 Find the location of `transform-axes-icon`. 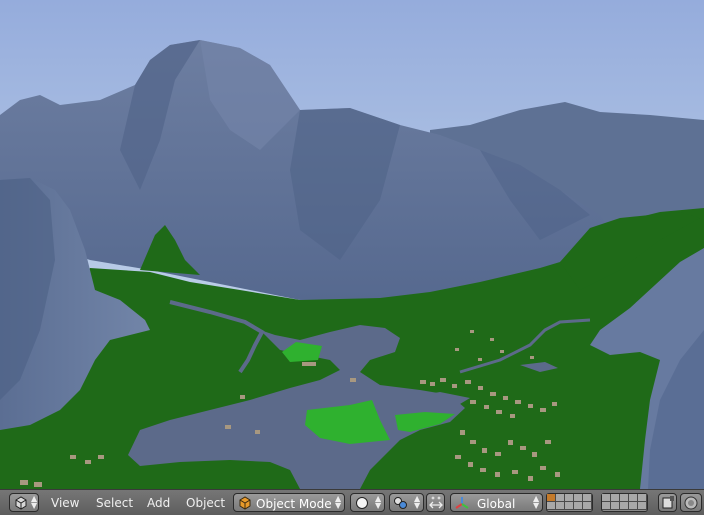

transform-axes-icon is located at coordinates (462, 503).